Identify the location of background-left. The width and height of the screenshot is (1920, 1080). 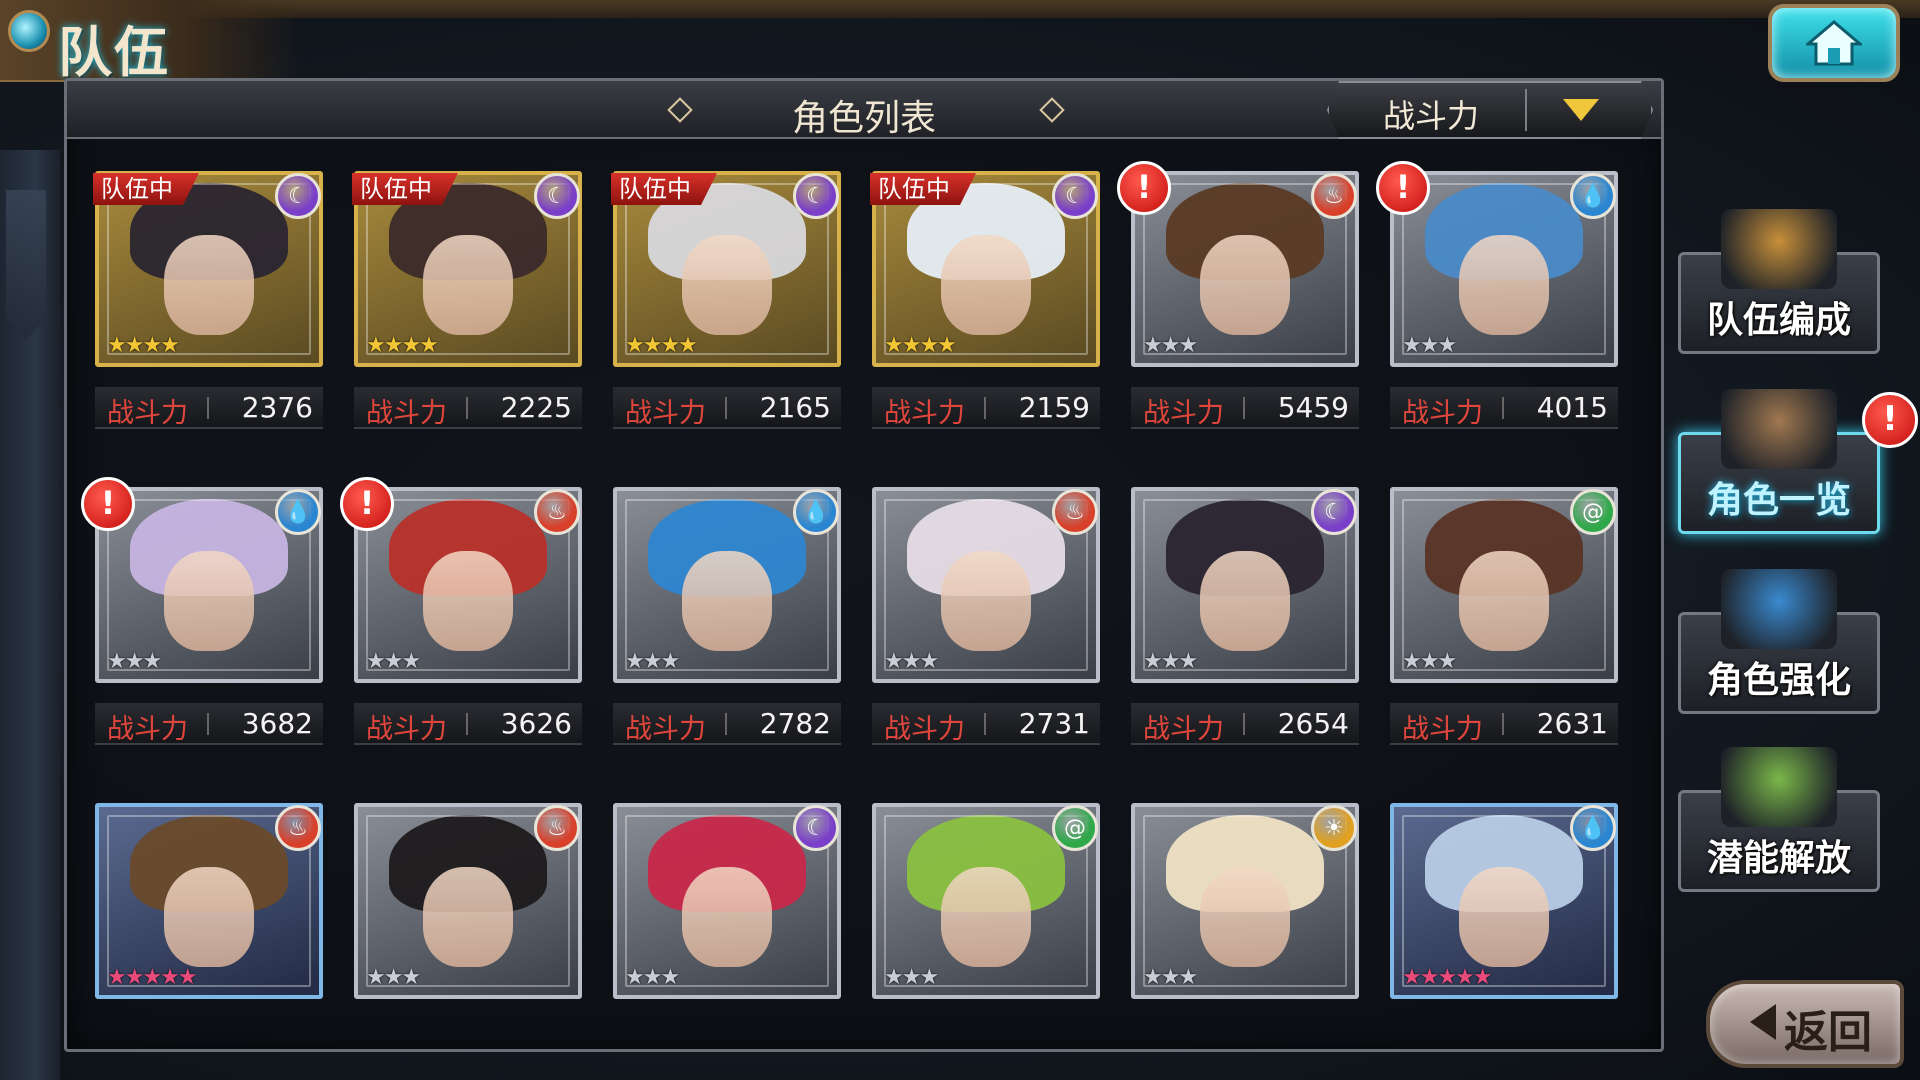
(30, 615).